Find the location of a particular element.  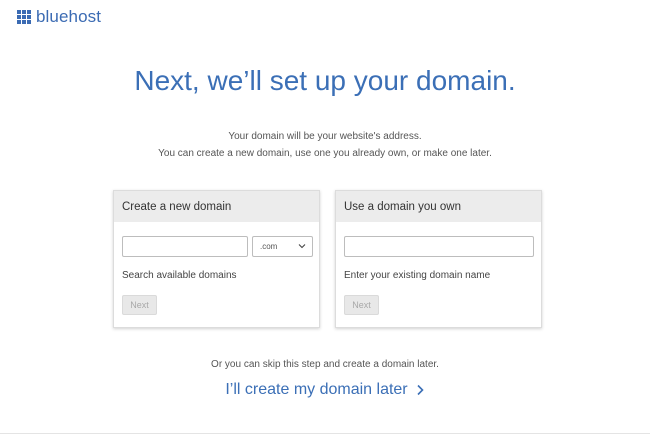

card-title: Use a domain you own is located at coordinates (438, 206).